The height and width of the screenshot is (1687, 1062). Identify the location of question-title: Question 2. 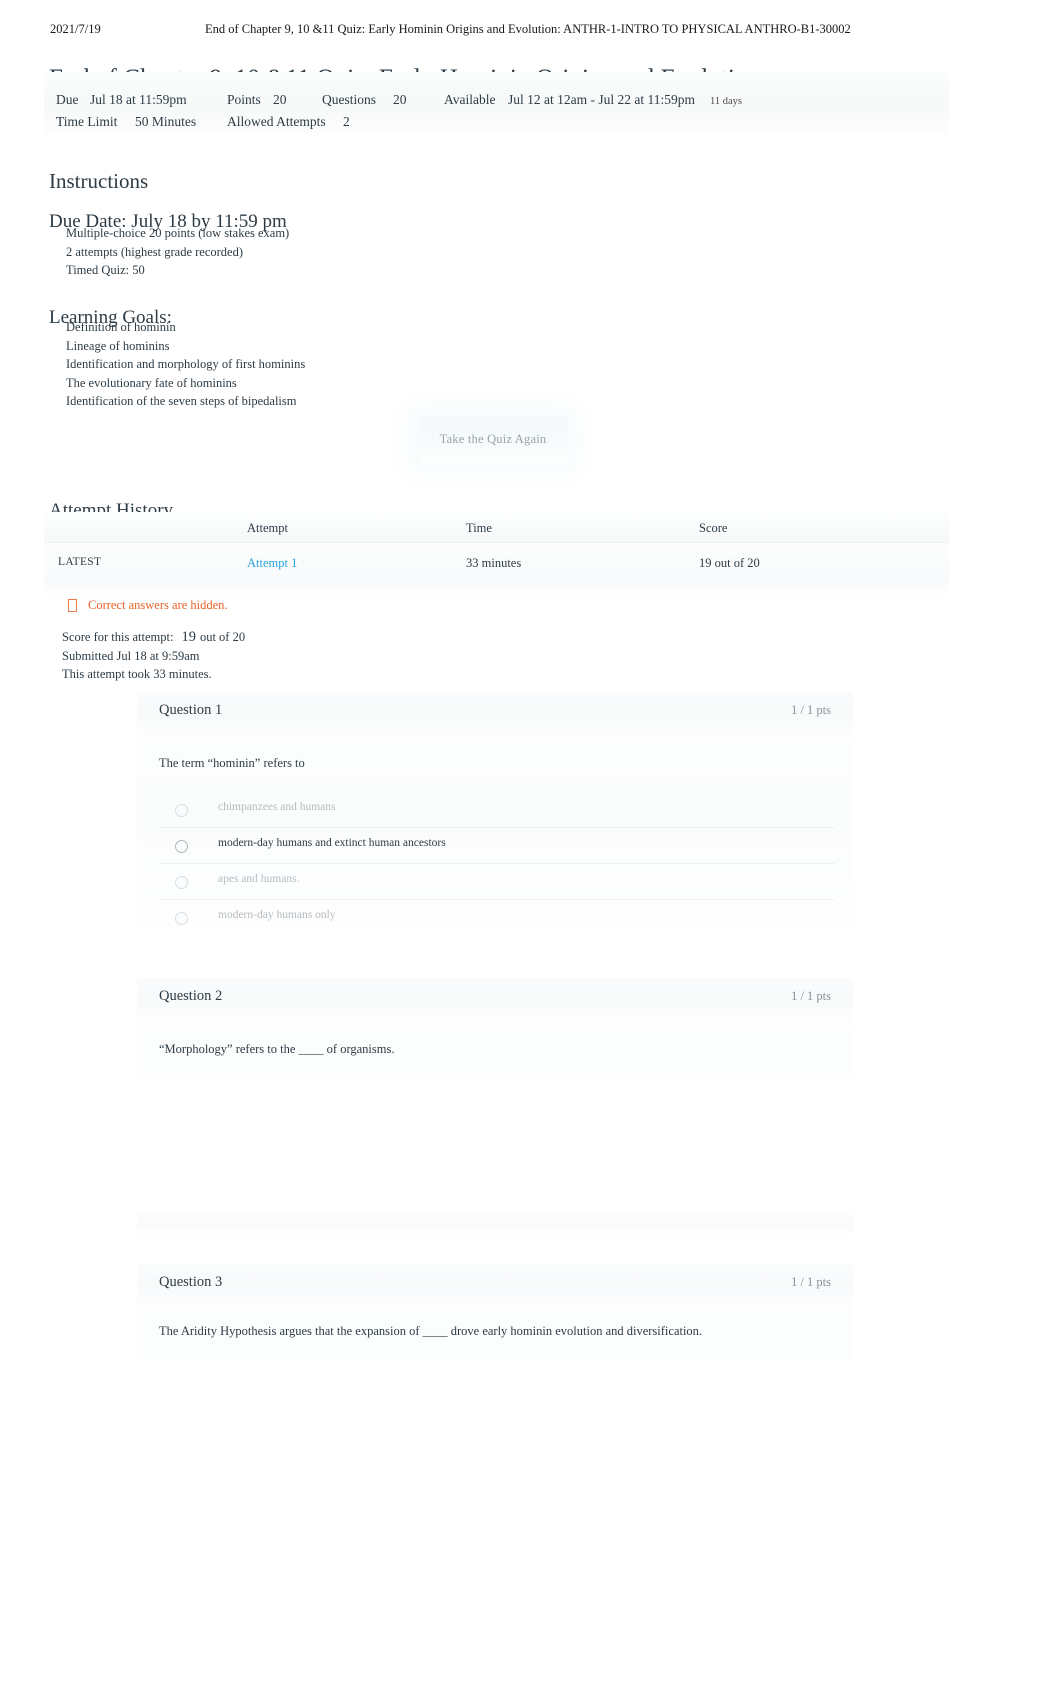
(191, 996).